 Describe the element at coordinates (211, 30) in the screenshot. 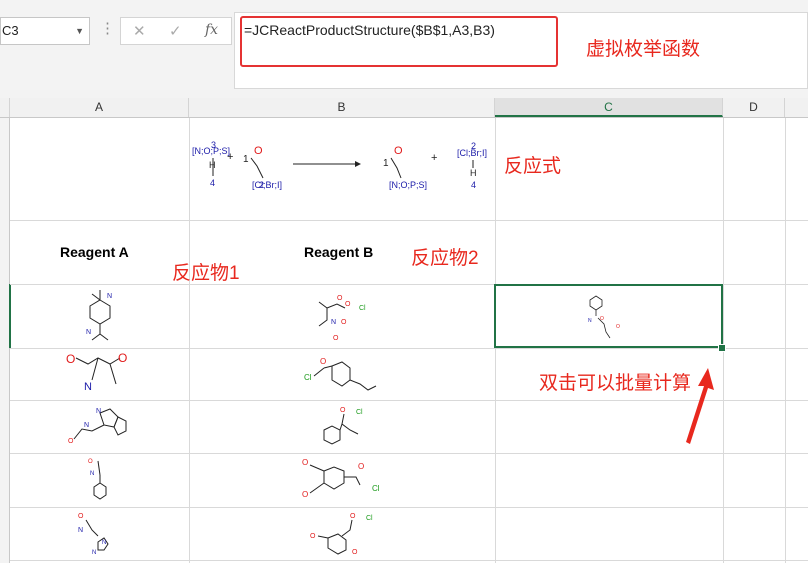

I see `fx-button: fx` at that location.